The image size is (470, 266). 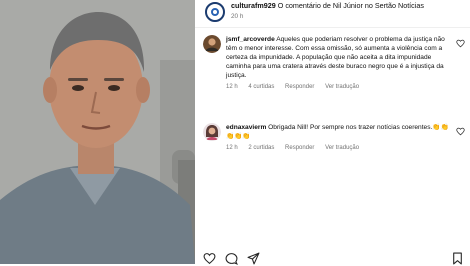 What do you see at coordinates (250, 39) in the screenshot?
I see `comment-username: jsmf_arcoverde` at bounding box center [250, 39].